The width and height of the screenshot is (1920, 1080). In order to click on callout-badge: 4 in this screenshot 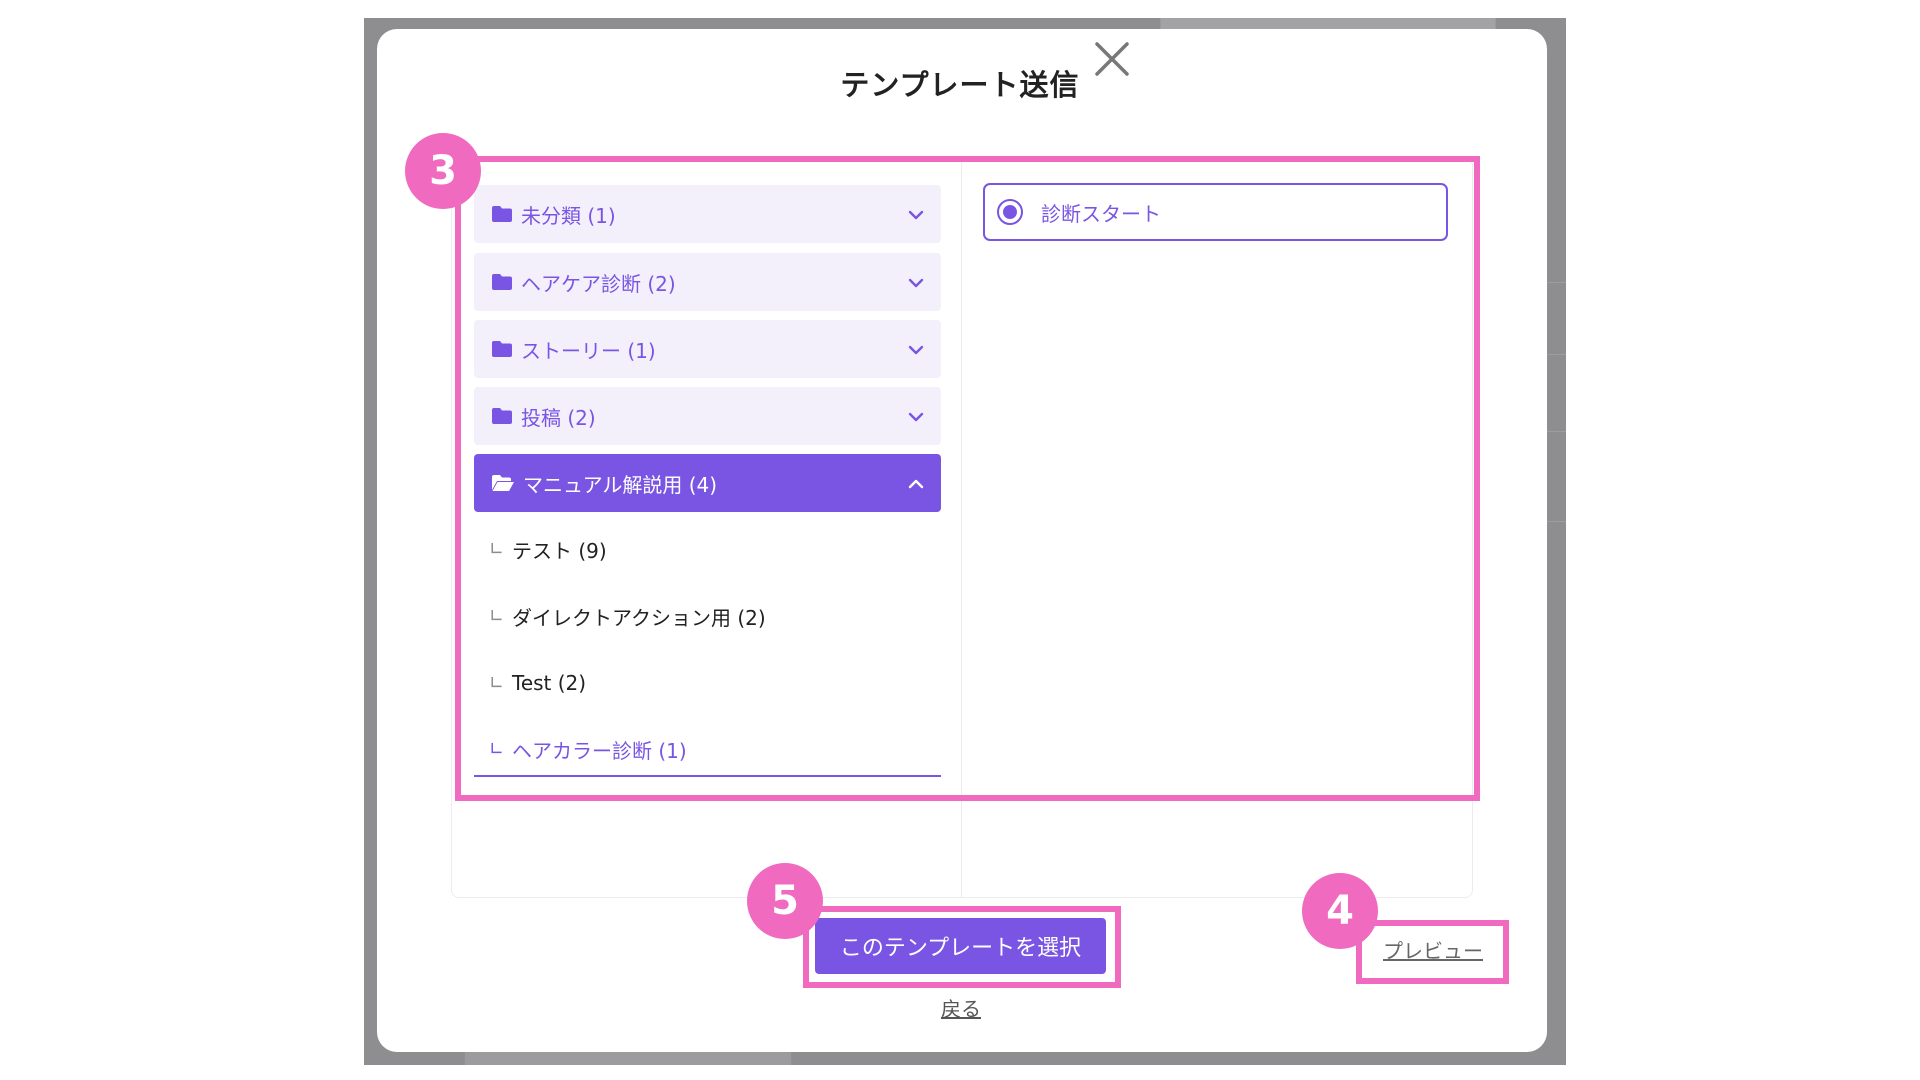, I will do `click(1340, 911)`.